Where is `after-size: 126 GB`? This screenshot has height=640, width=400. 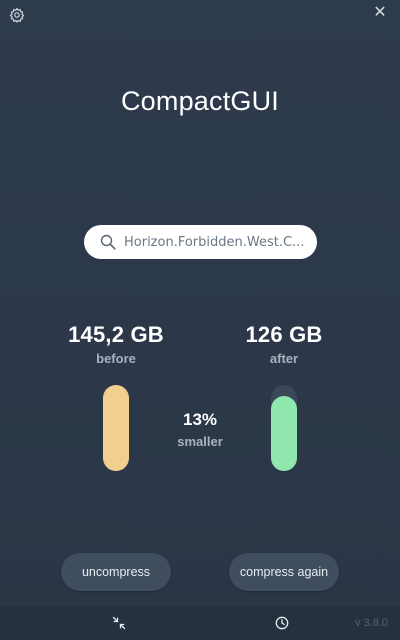
after-size: 126 GB is located at coordinates (284, 334).